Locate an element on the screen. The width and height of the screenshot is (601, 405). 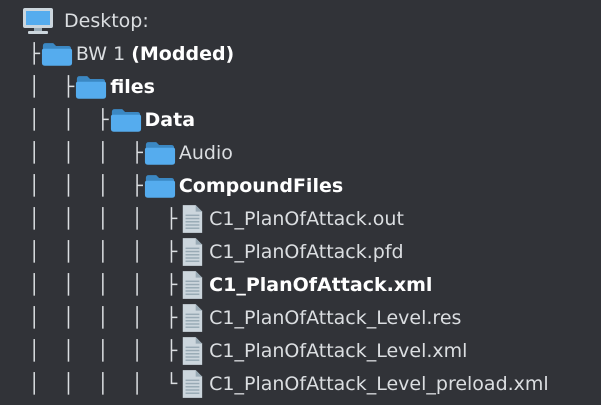
tree-label-file: C1_PlanOfAttack.out is located at coordinates (306, 218).